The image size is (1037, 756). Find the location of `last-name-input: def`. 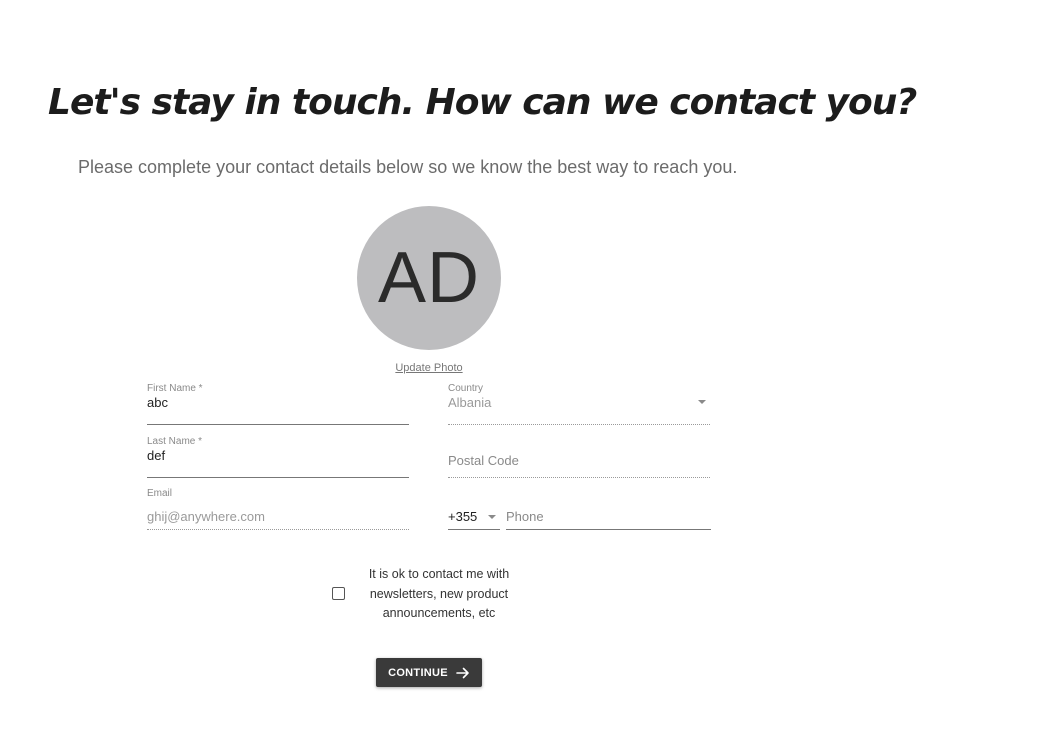

last-name-input: def is located at coordinates (156, 455).